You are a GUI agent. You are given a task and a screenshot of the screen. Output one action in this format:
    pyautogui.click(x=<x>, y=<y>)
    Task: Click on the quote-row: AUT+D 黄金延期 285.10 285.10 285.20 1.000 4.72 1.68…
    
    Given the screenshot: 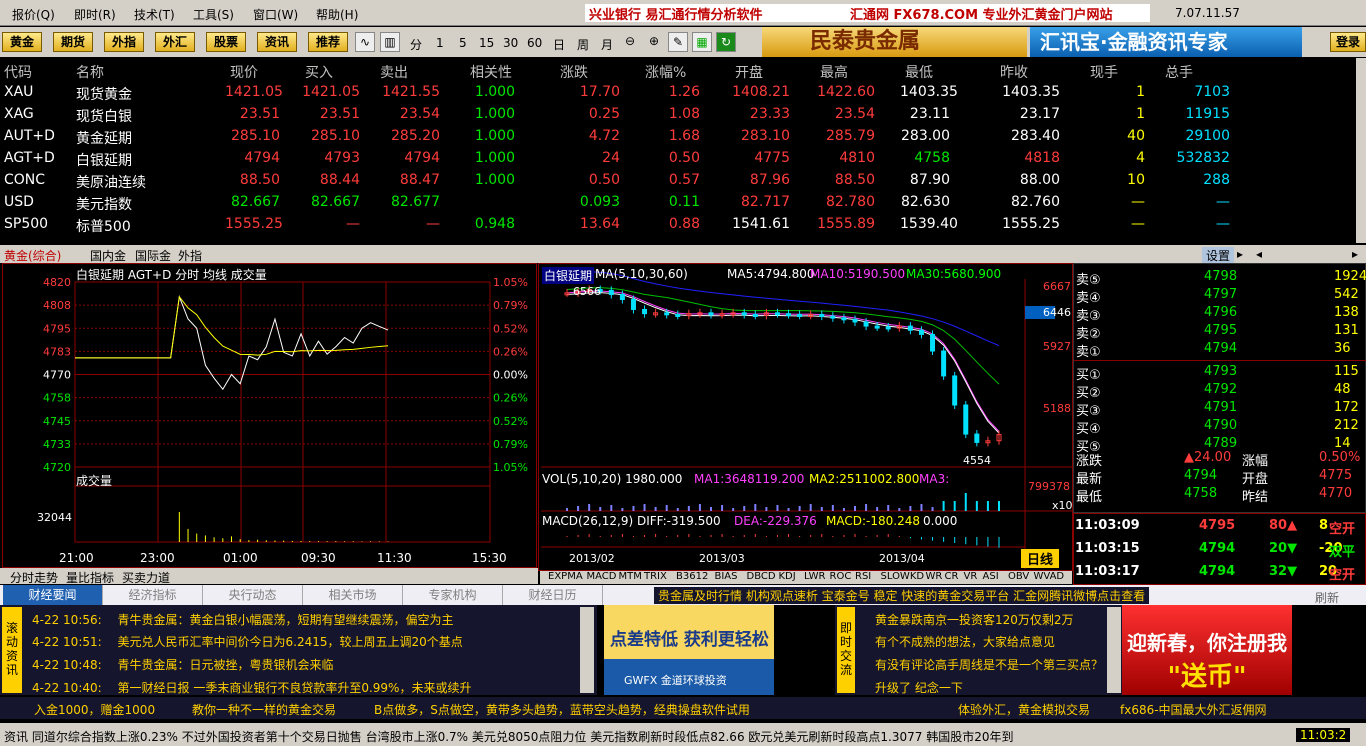 What is the action you would take?
    pyautogui.click(x=678, y=137)
    